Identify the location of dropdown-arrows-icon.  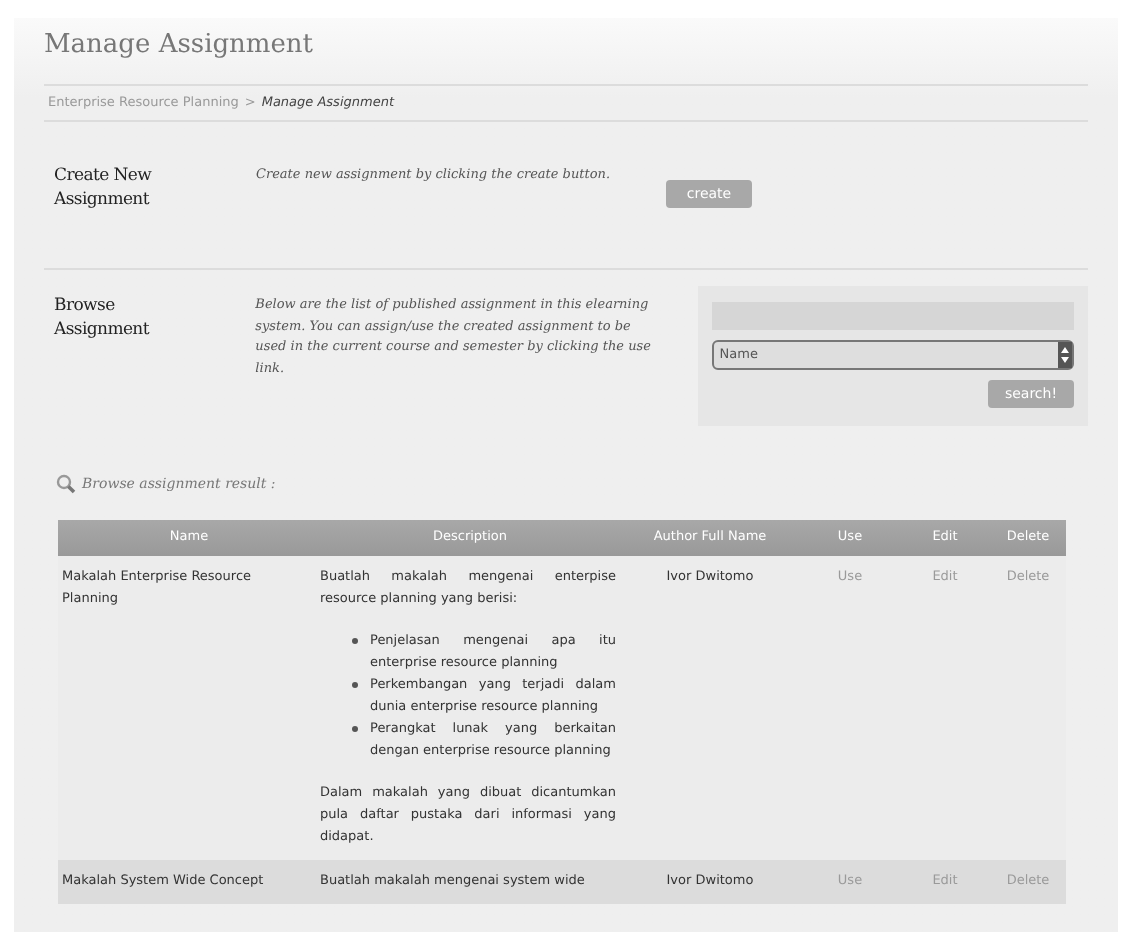
(1065, 355).